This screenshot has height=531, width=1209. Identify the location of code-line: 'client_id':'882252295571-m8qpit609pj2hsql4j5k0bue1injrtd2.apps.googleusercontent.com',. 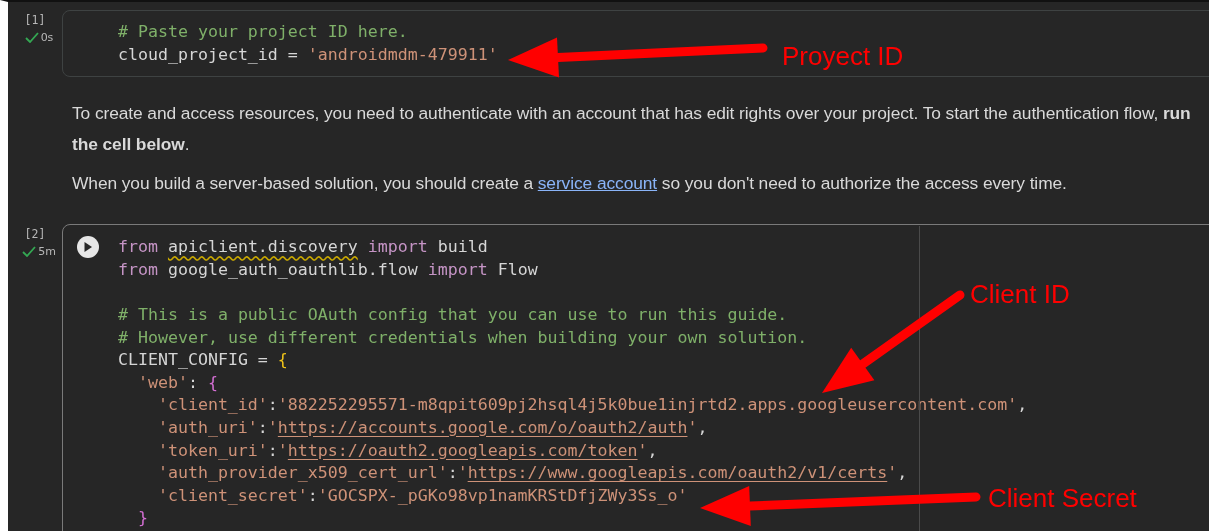
(592, 405).